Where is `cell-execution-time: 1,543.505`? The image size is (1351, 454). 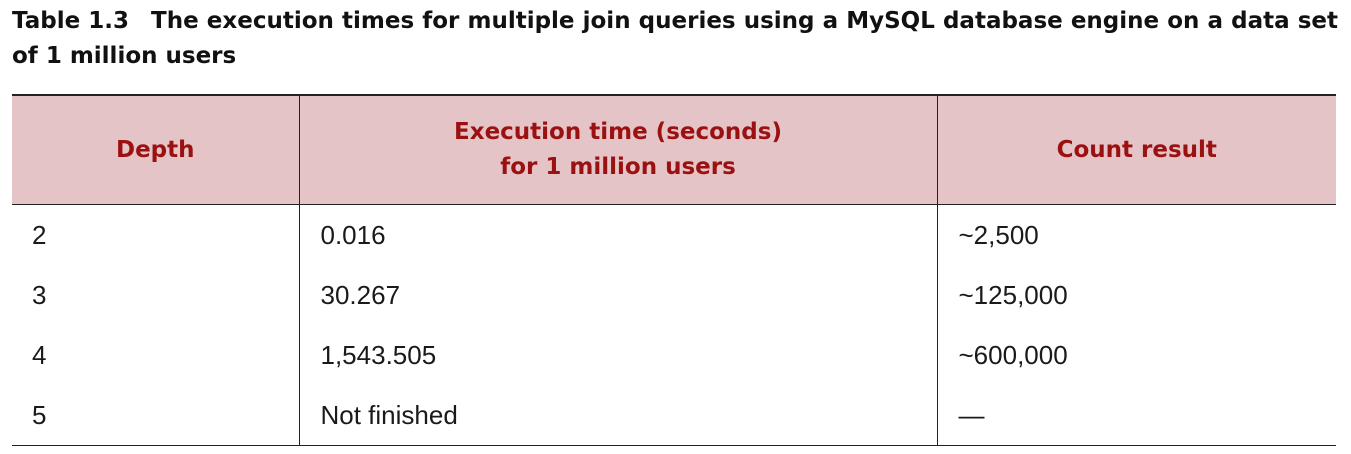
cell-execution-time: 1,543.505 is located at coordinates (617, 355).